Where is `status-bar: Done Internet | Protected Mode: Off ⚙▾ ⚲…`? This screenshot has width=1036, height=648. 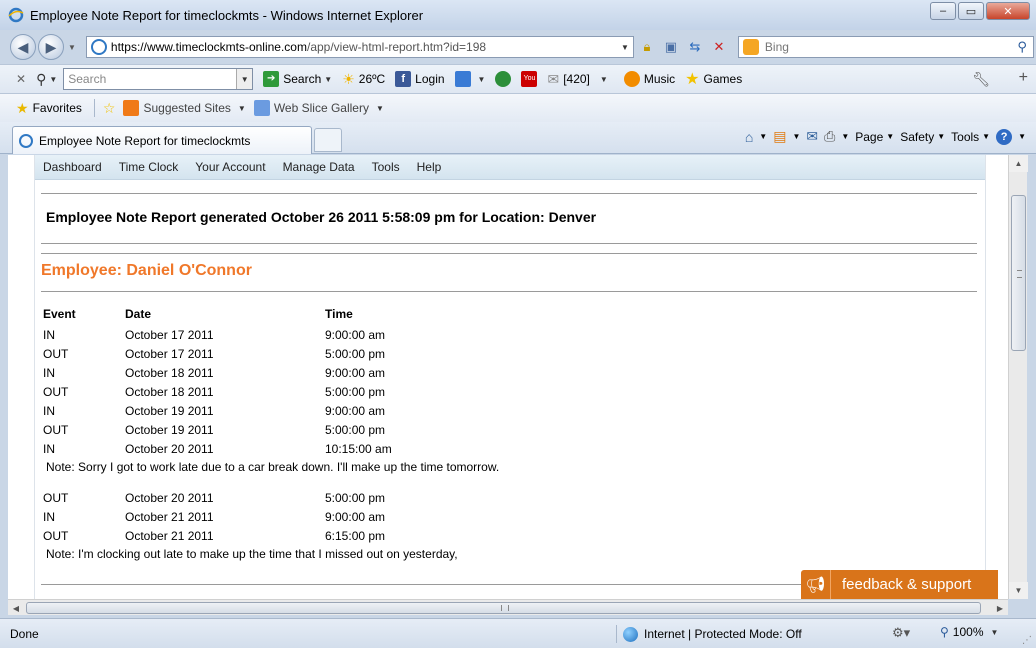
status-bar: Done Internet | Protected Mode: Off ⚙▾ ⚲… is located at coordinates (518, 633).